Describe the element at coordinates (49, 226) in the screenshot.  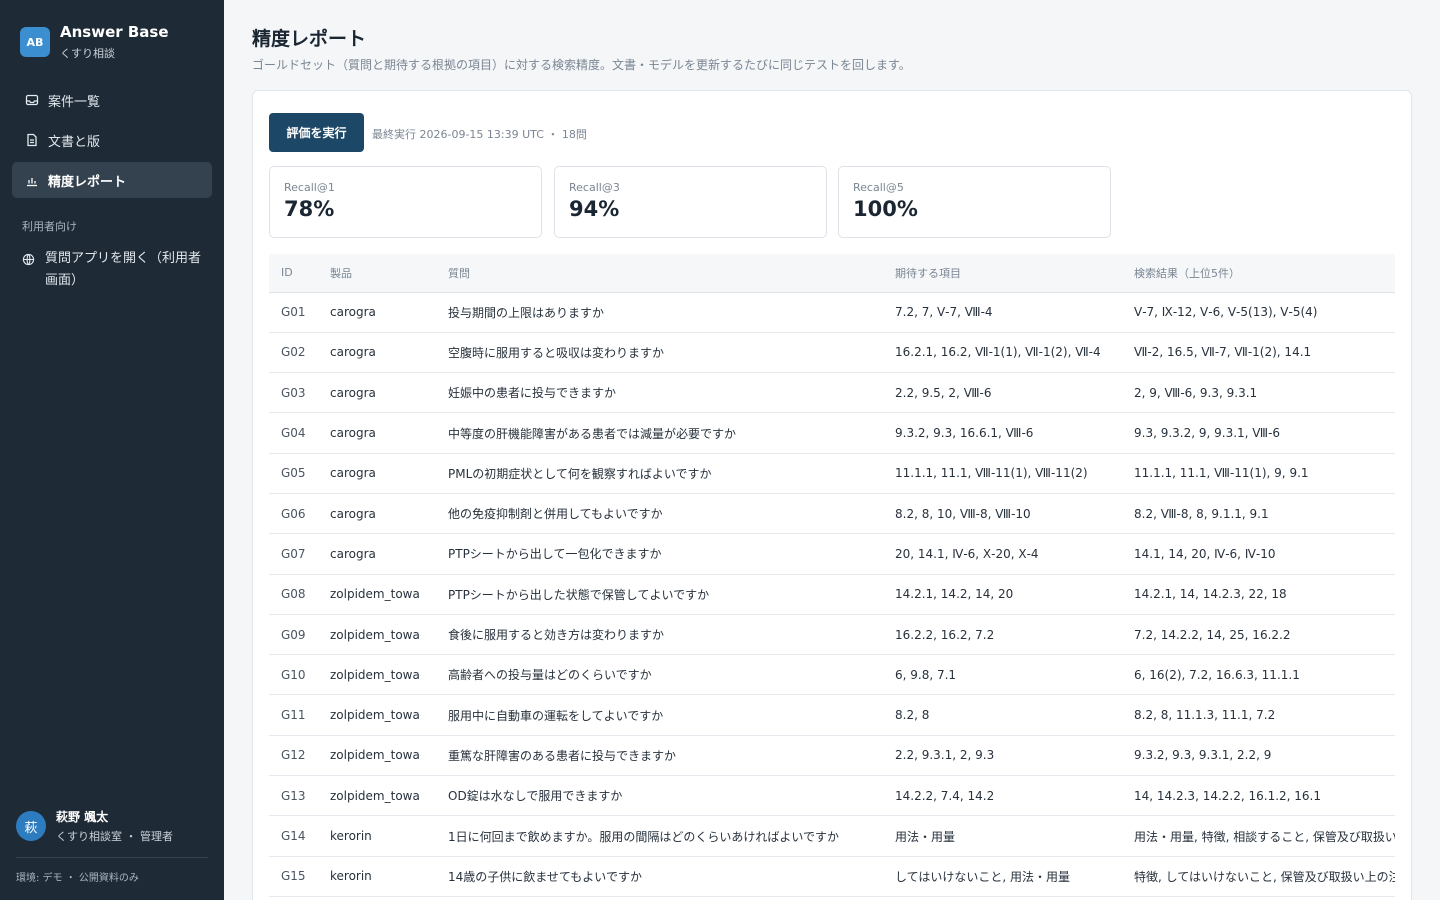
I see `sidebar-section-label: 利用者向け` at that location.